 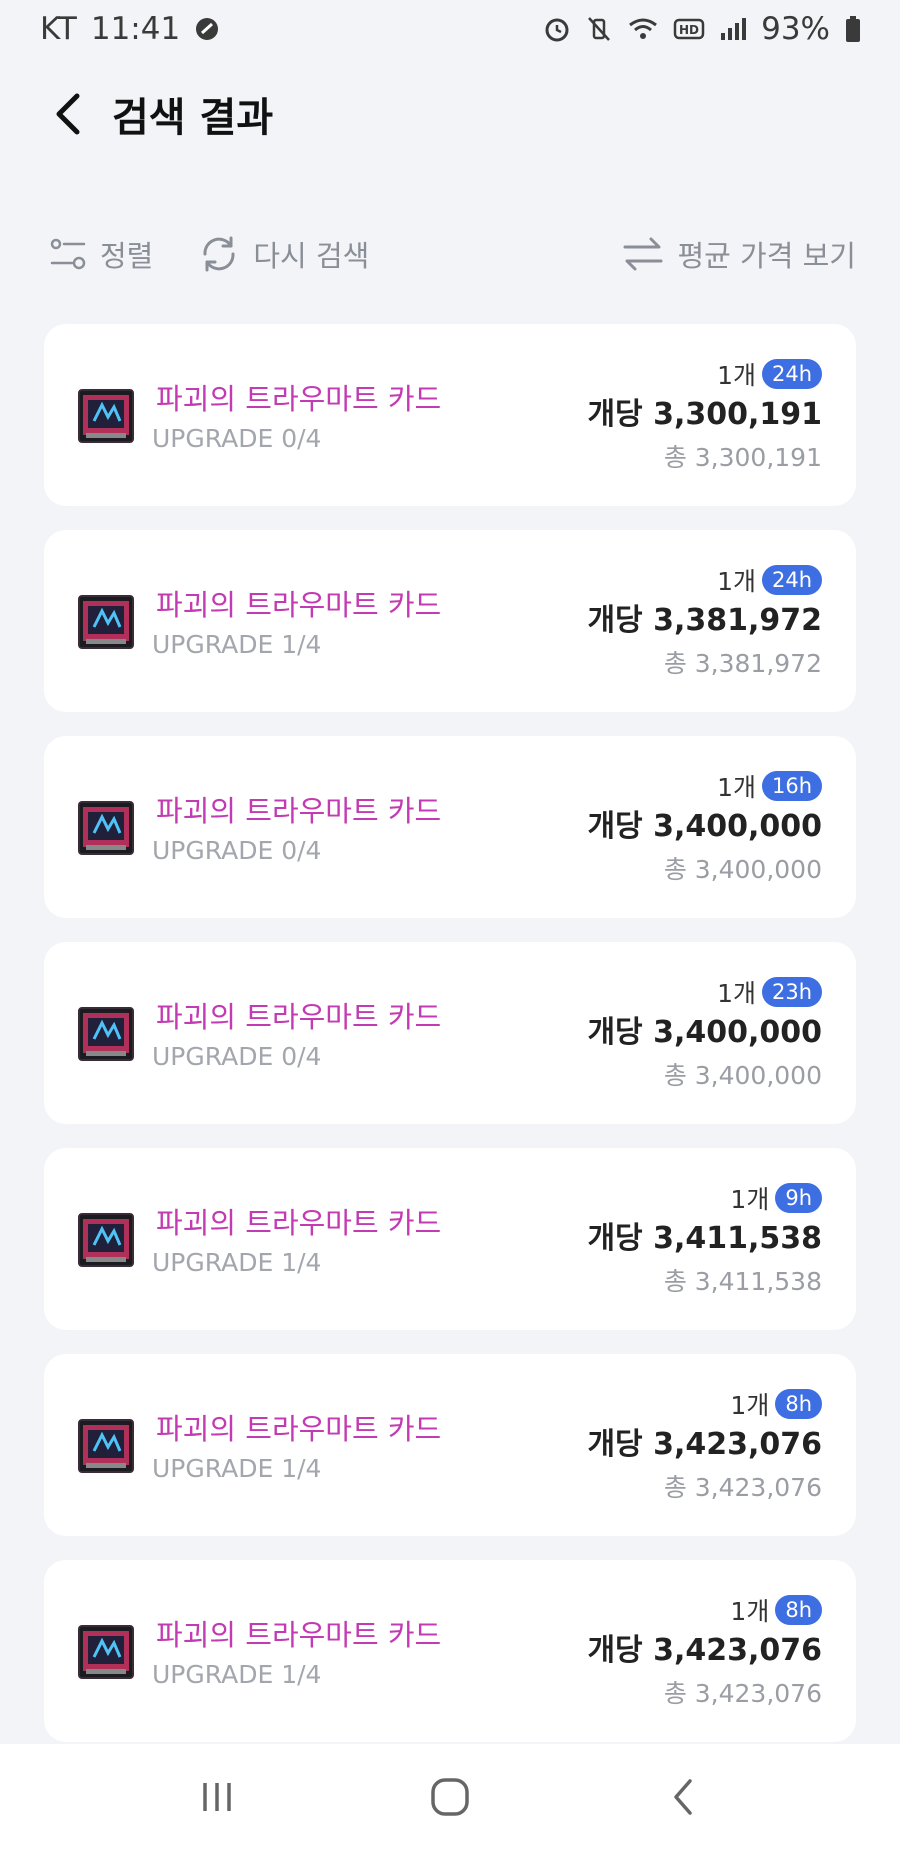 I want to click on signal-icon, so click(x=733, y=29).